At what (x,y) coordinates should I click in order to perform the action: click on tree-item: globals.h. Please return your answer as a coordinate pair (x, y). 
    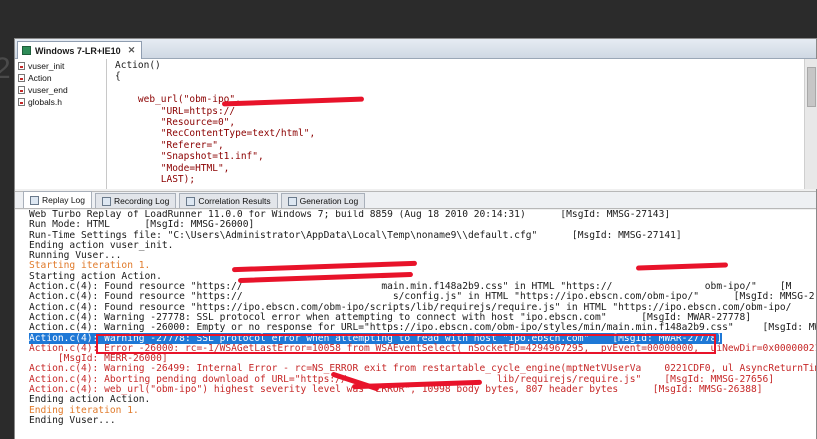
    Looking at the image, I should click on (60, 102).